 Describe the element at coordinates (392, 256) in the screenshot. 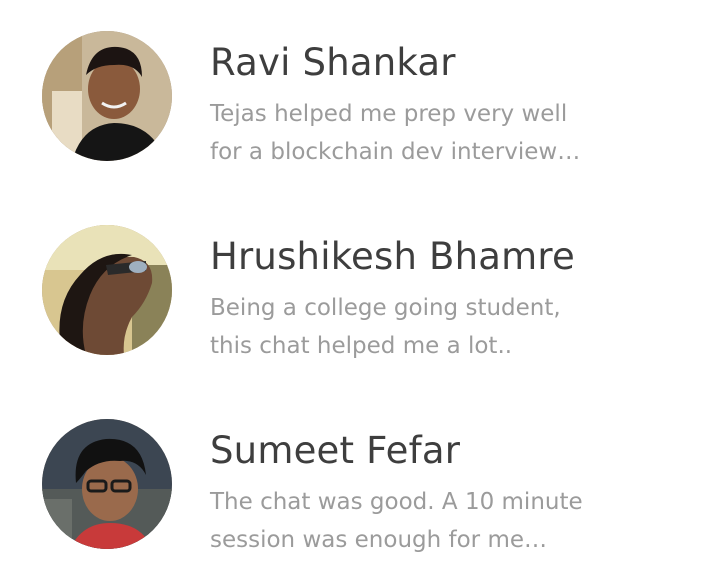

I see `testimonial-name: Hrushikesh Bhamre` at that location.